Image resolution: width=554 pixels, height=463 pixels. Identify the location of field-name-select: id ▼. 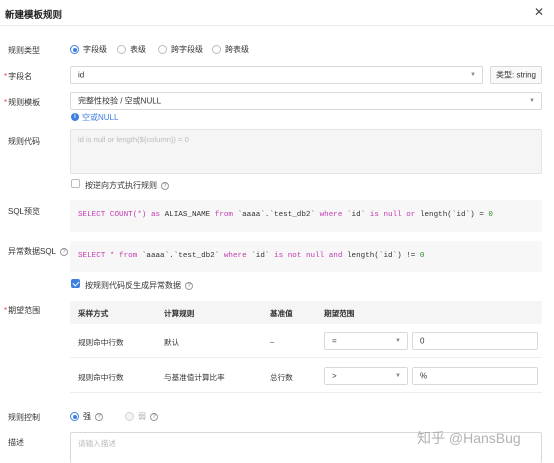
(276, 75).